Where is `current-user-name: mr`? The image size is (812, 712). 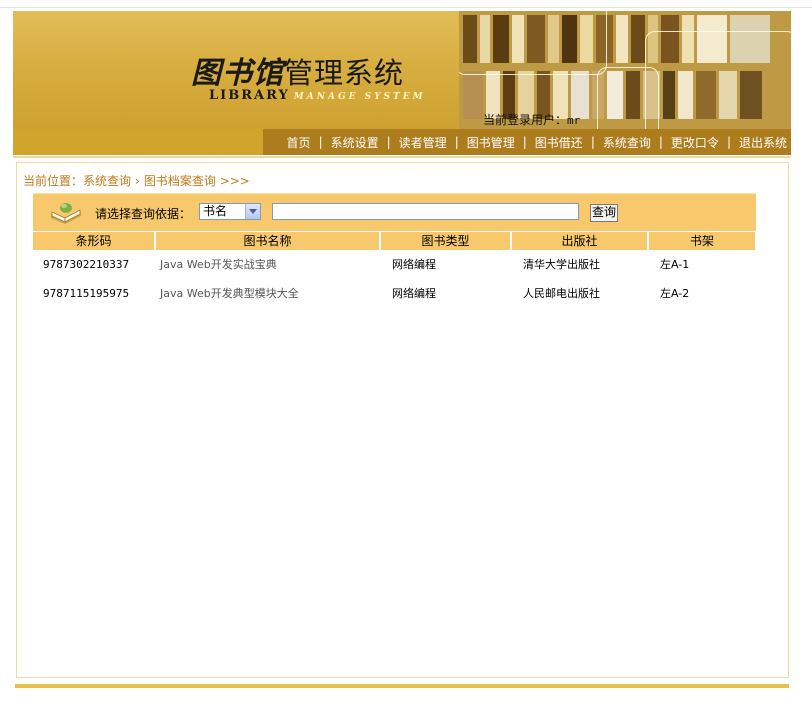 current-user-name: mr is located at coordinates (574, 120).